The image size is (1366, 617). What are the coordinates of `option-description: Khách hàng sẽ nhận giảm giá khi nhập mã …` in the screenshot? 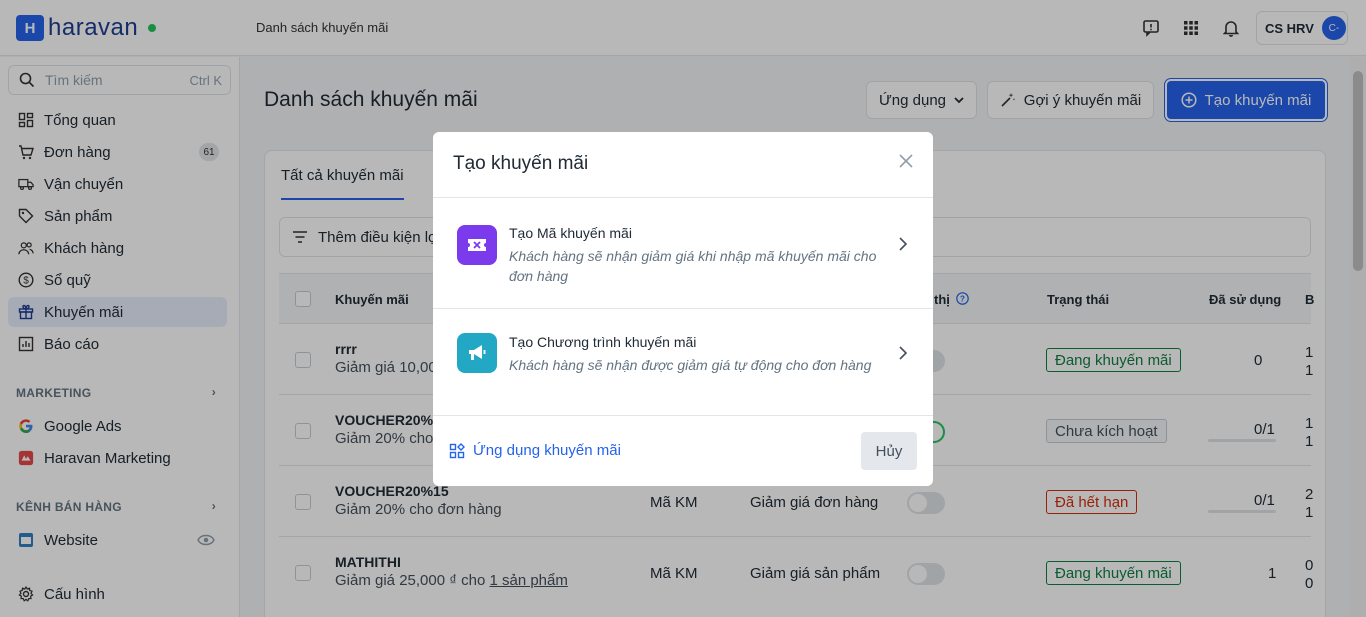 It's located at (693, 266).